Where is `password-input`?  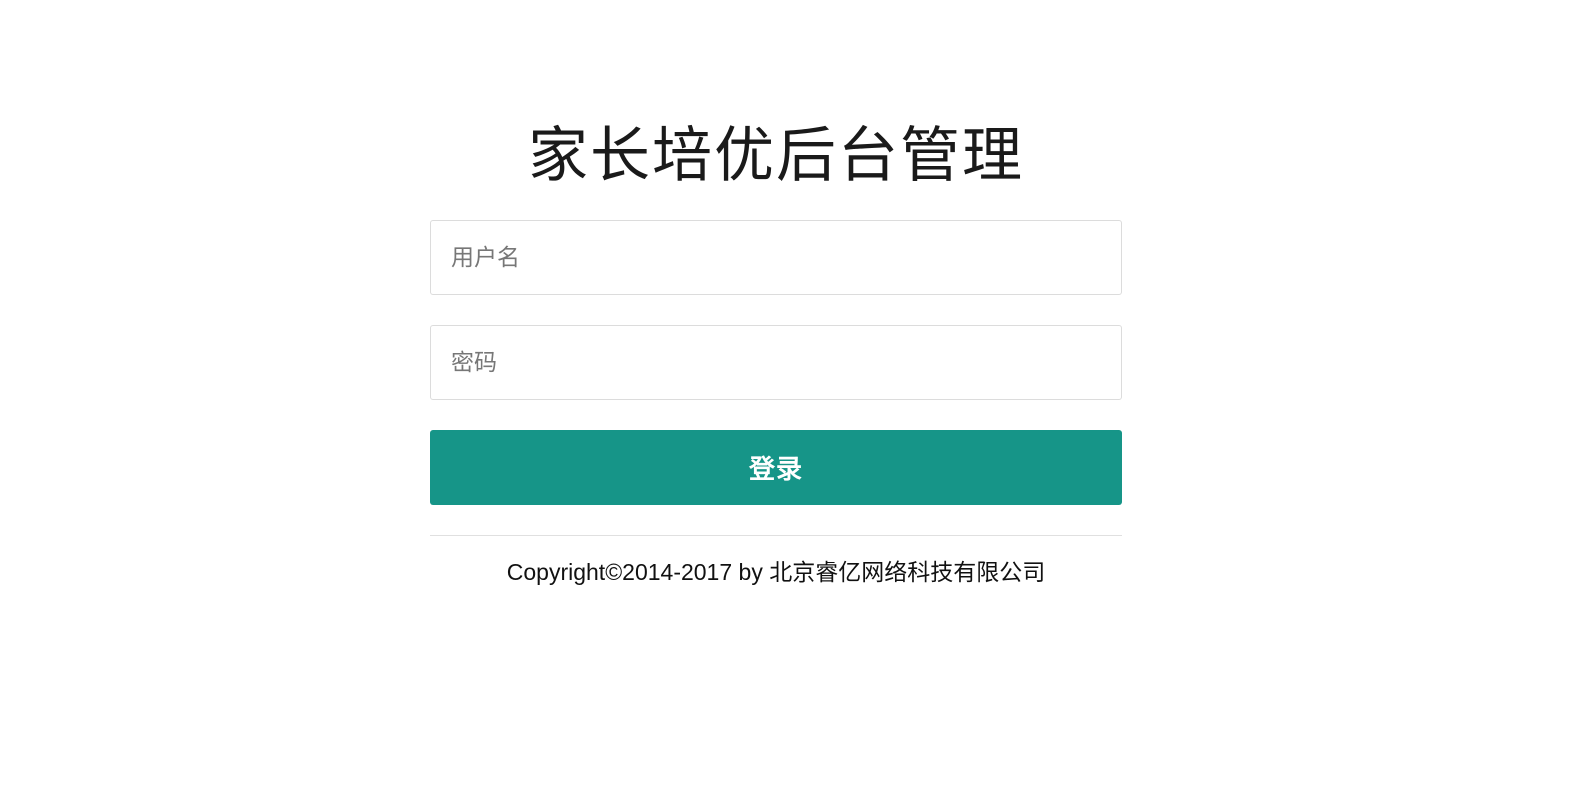
password-input is located at coordinates (776, 362).